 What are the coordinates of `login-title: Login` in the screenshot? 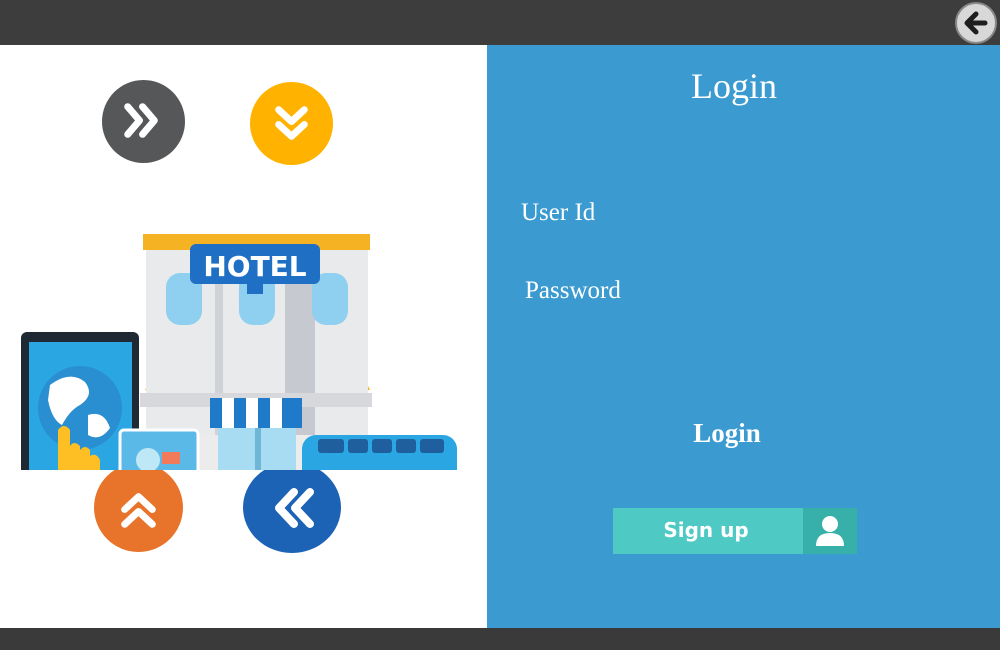 It's located at (734, 86).